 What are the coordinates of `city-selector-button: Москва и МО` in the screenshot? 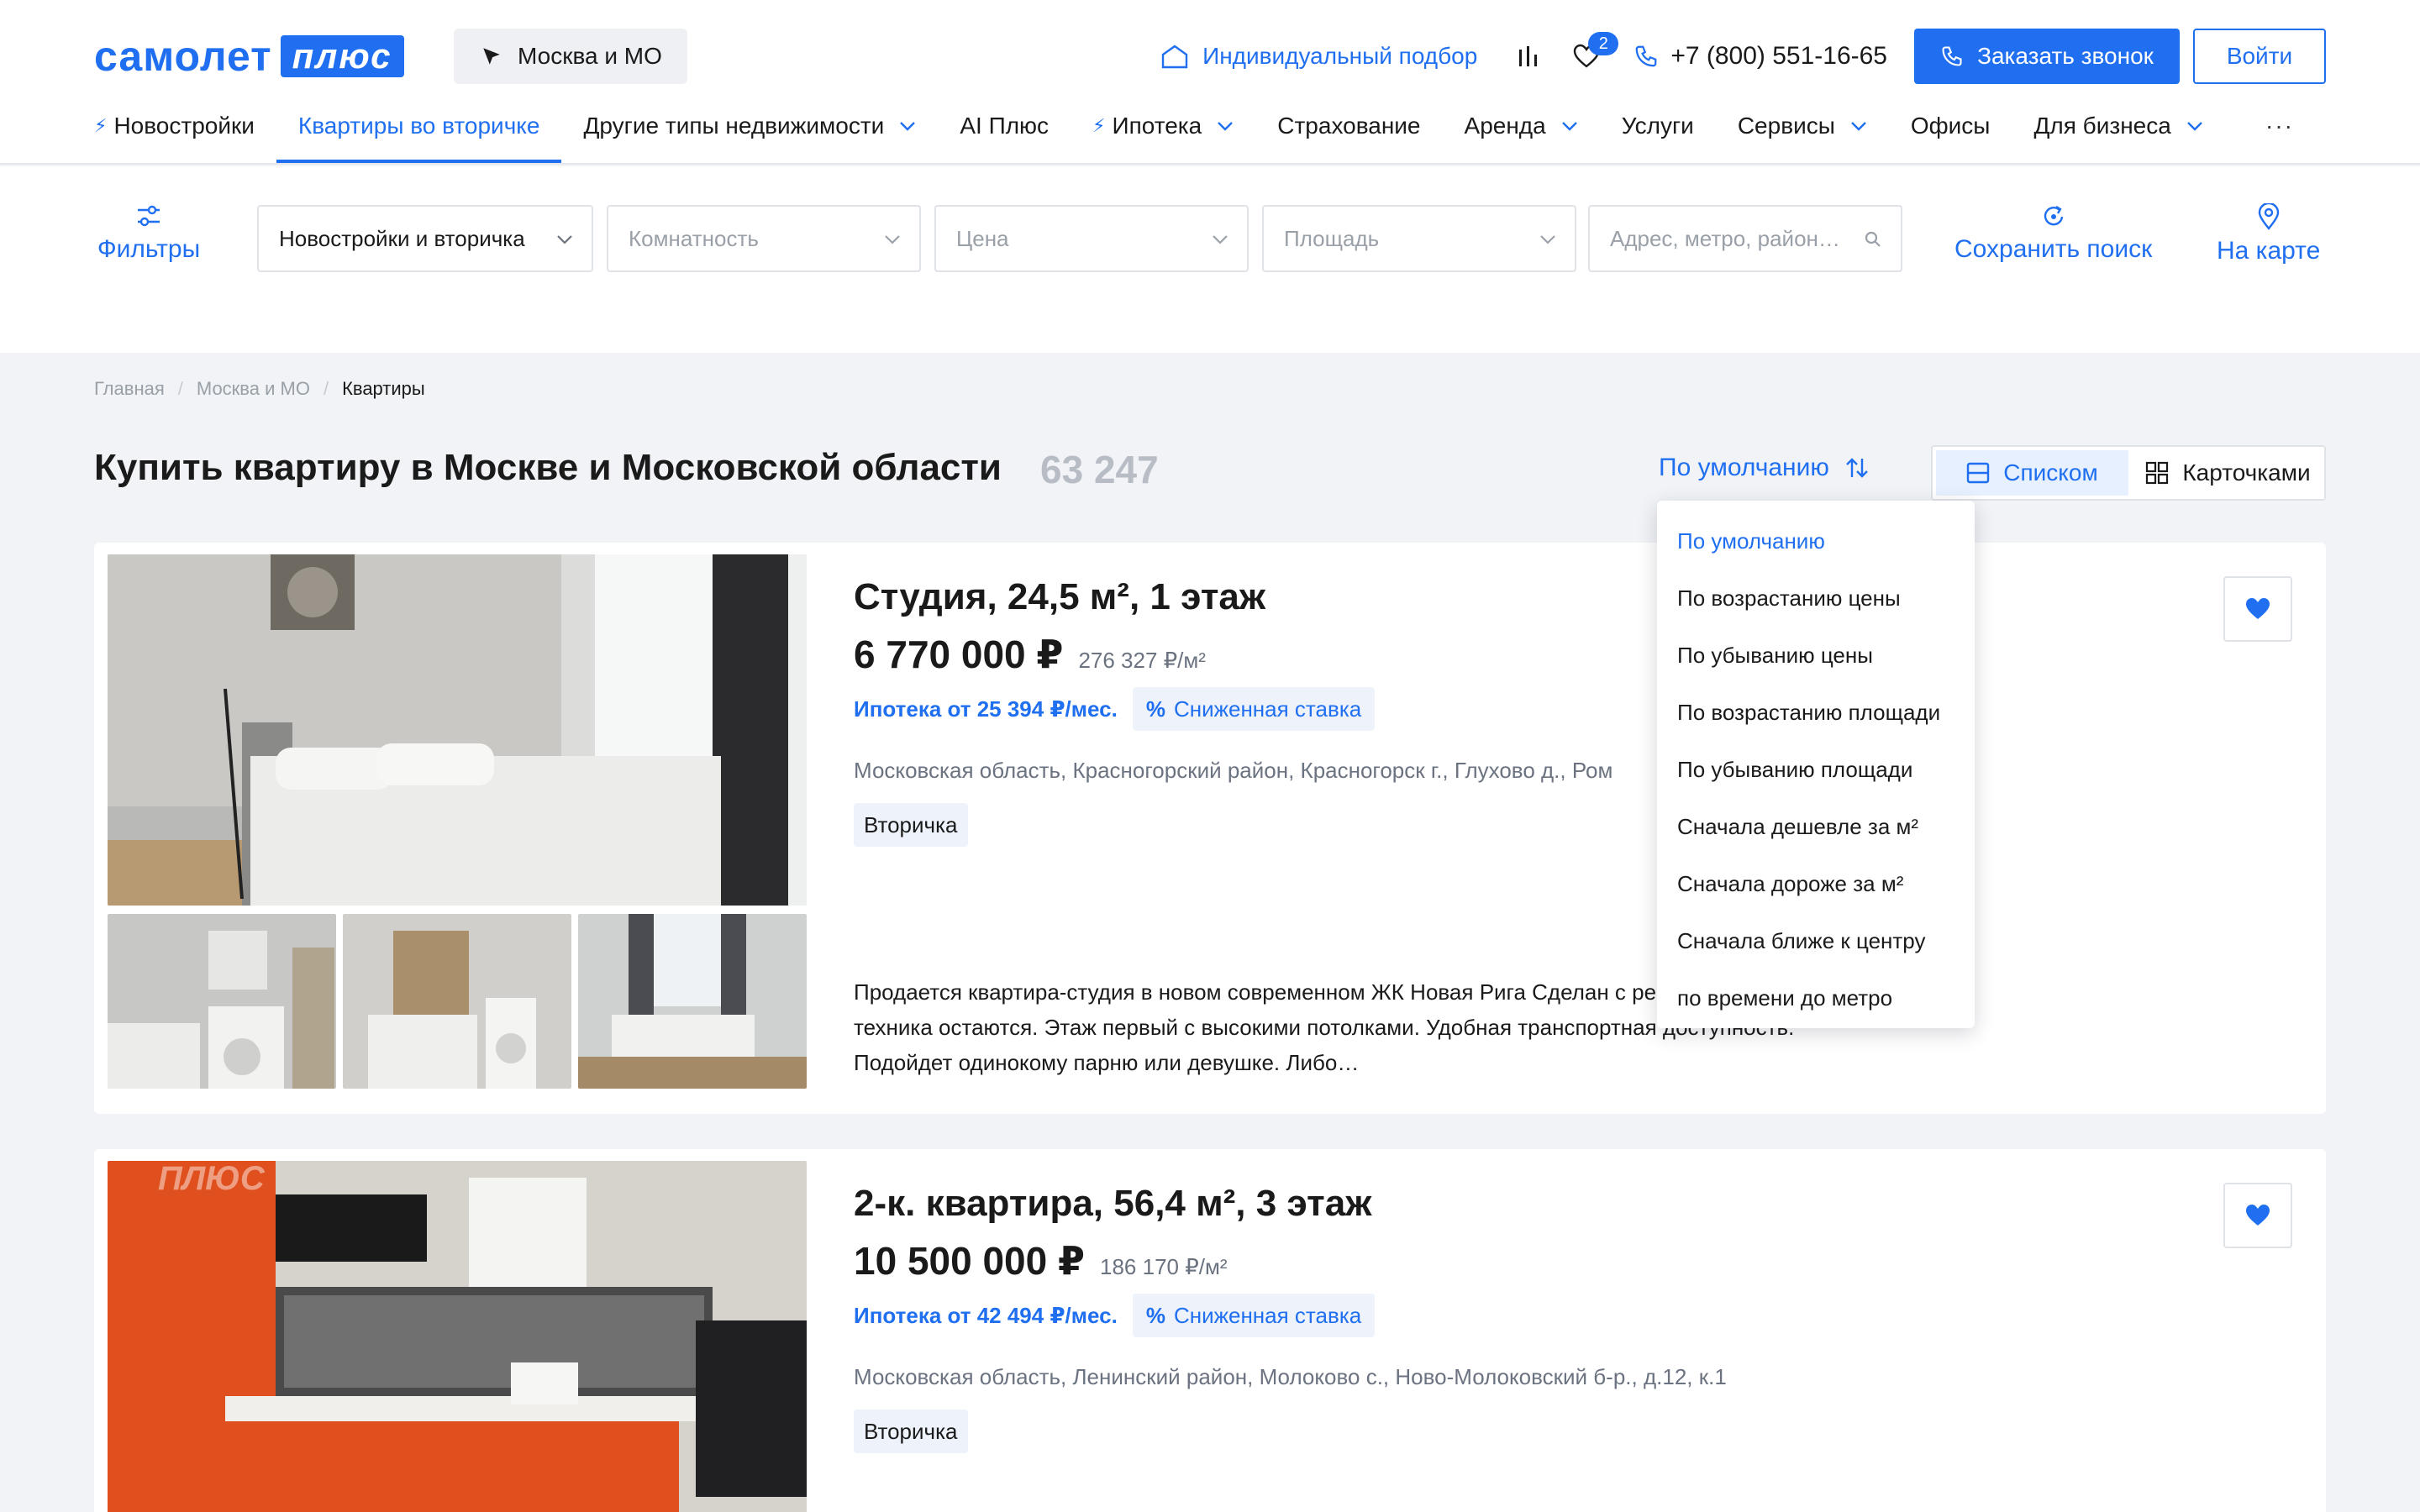 It's located at (570, 56).